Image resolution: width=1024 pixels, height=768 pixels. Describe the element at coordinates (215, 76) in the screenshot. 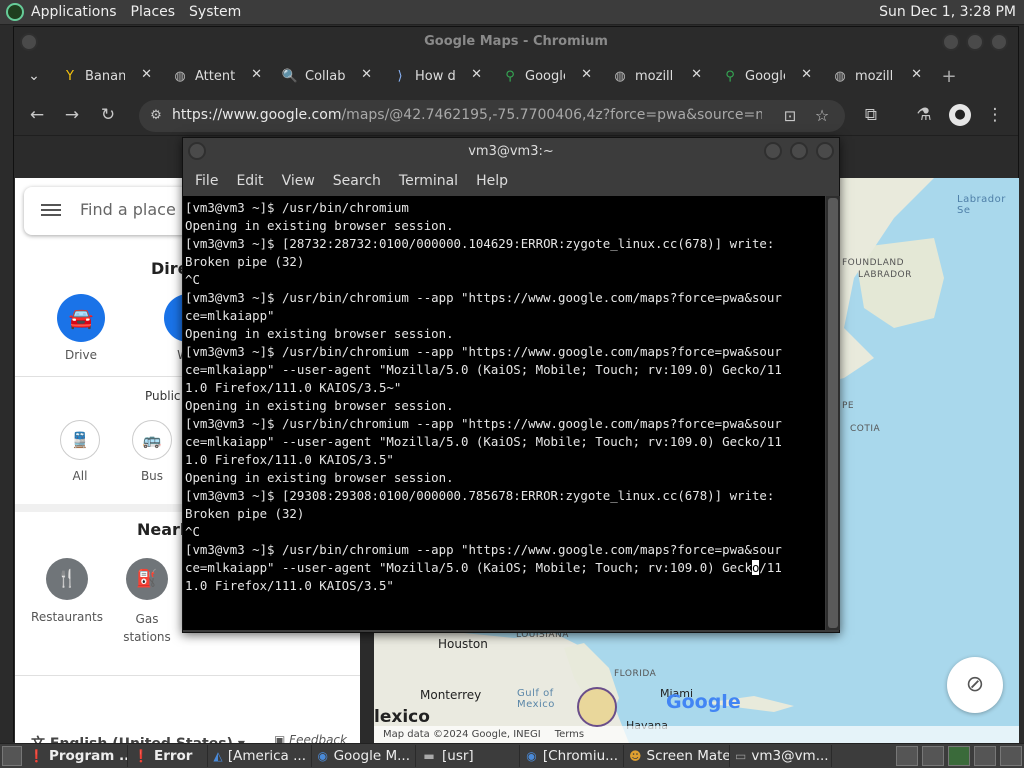

I see `tab-label: Attent` at that location.